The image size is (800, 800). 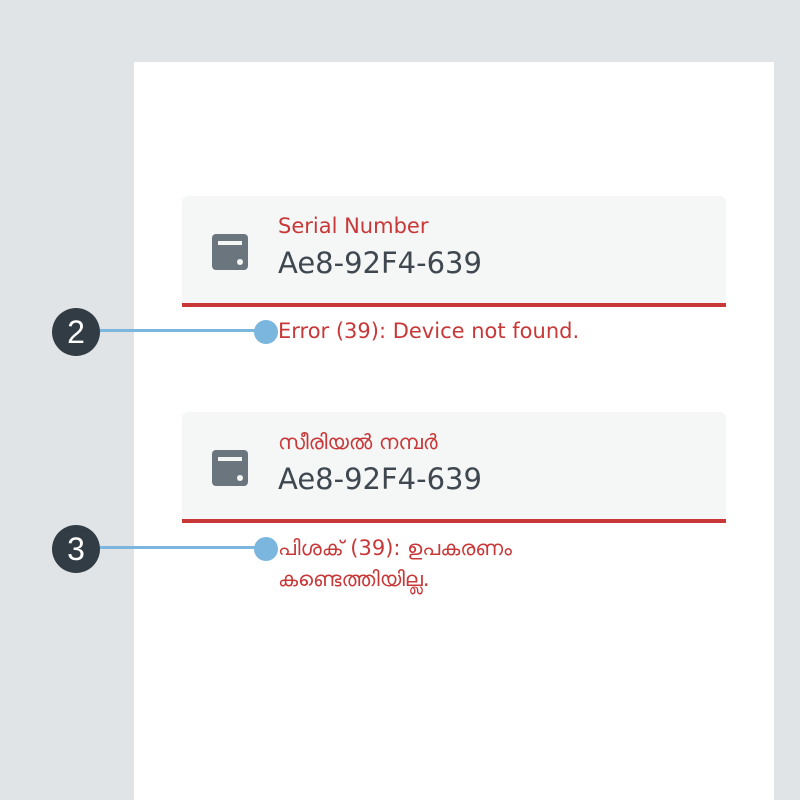 What do you see at coordinates (429, 331) in the screenshot?
I see `error-message: Error (39): Device not found.` at bounding box center [429, 331].